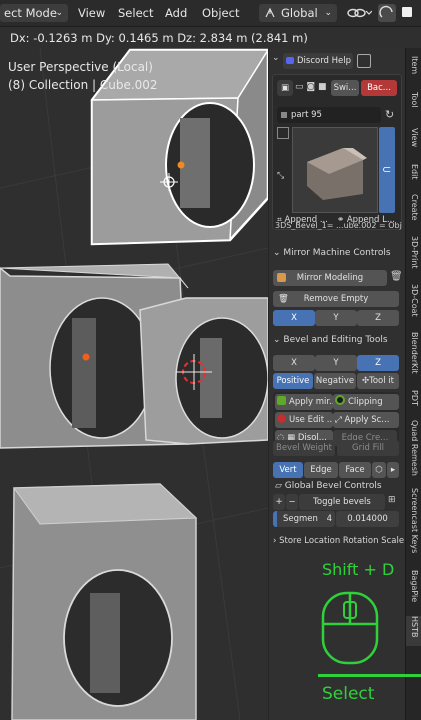  What do you see at coordinates (294, 318) in the screenshot?
I see `mirror-axis-x-toggle: X` at bounding box center [294, 318].